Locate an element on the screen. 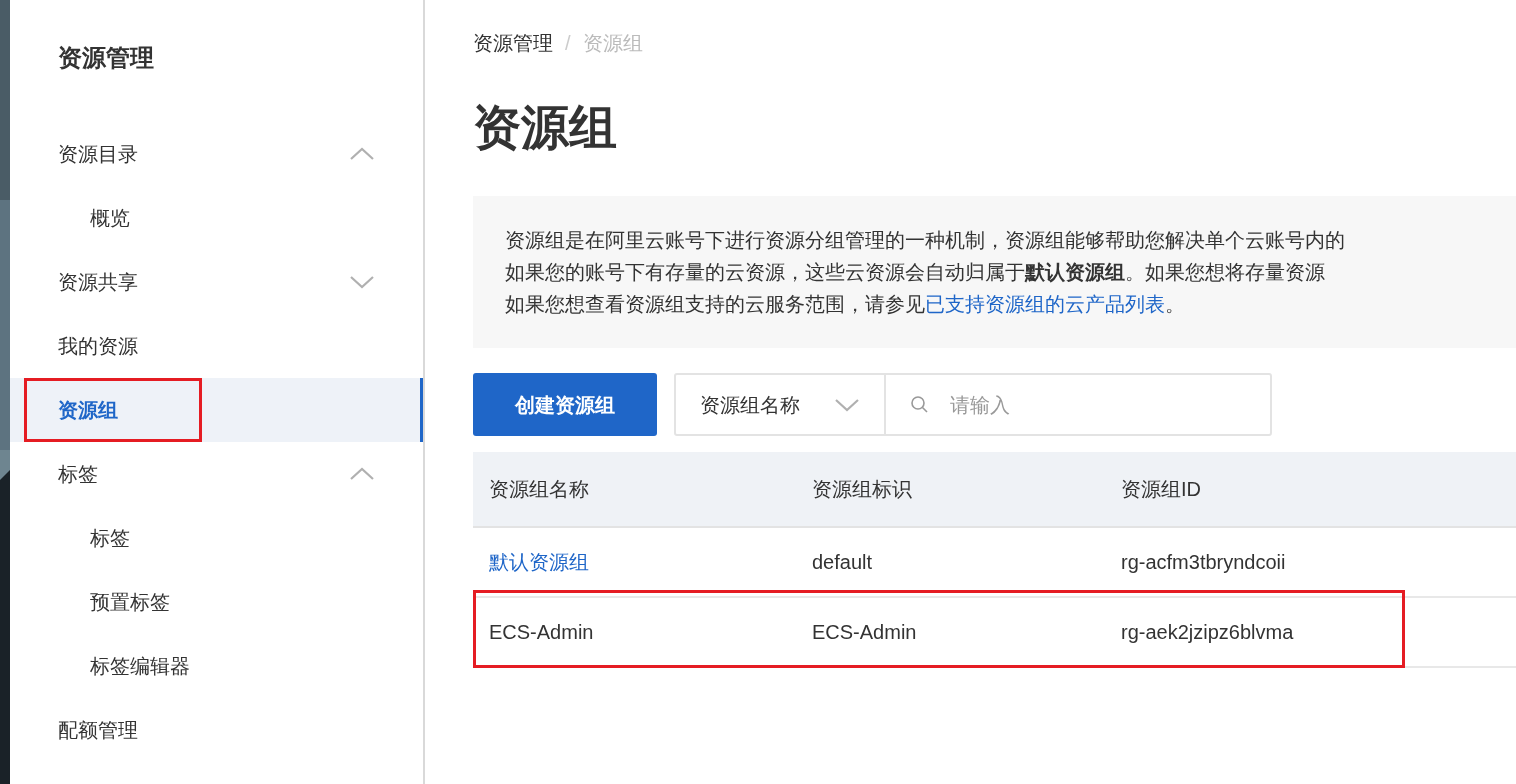 This screenshot has height=784, width=1516. sidebar-item: 预置标签 is located at coordinates (216, 602).